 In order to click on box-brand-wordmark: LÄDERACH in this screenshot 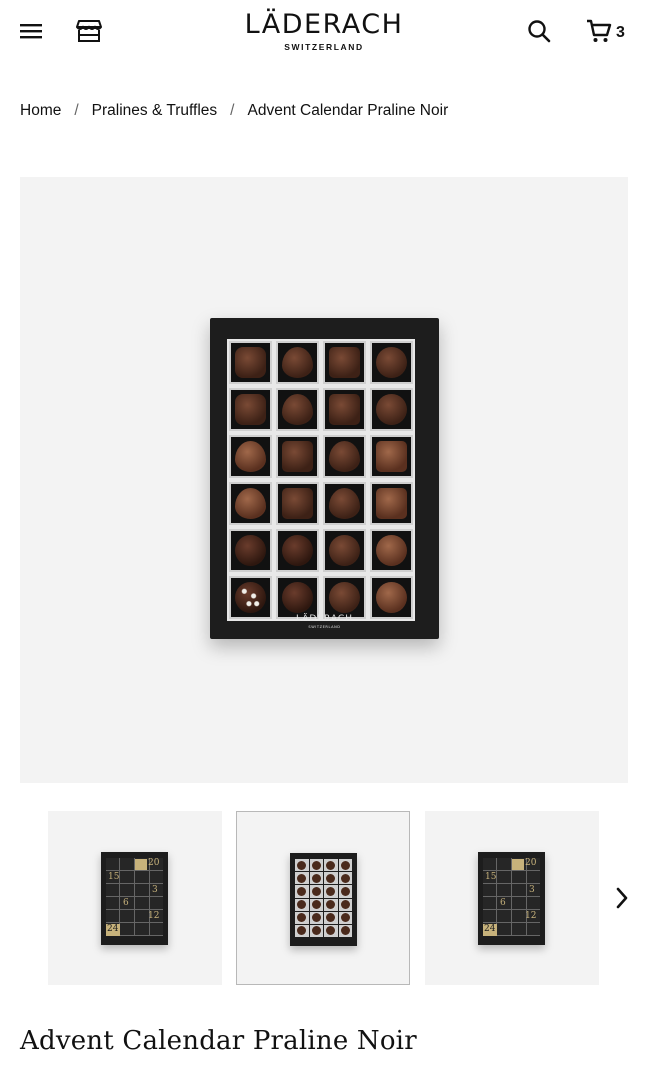, I will do `click(324, 619)`.